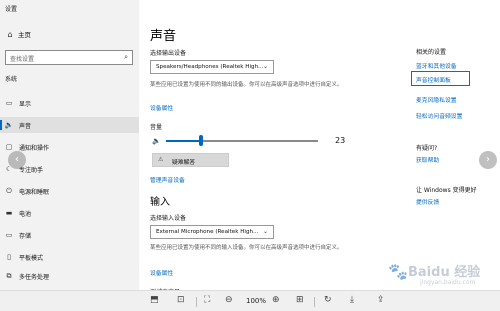 The image size is (500, 311). Describe the element at coordinates (183, 141) in the screenshot. I see `volume-slider-fill` at that location.